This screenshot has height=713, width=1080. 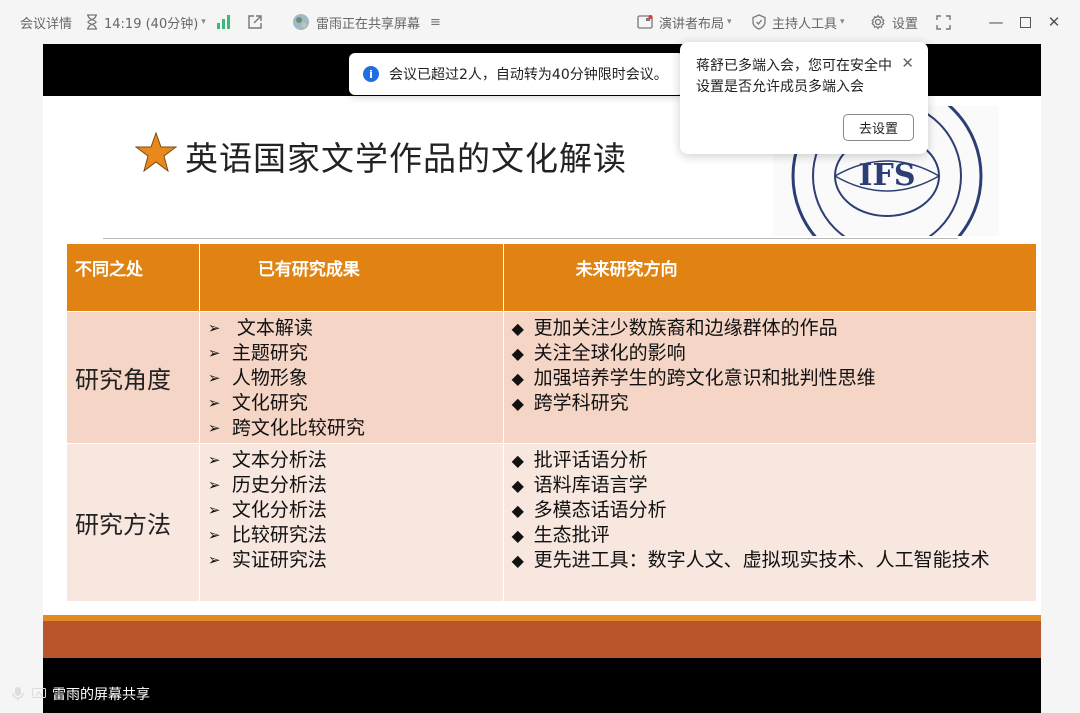 I want to click on header-cell: 已有研究成果, so click(x=351, y=277).